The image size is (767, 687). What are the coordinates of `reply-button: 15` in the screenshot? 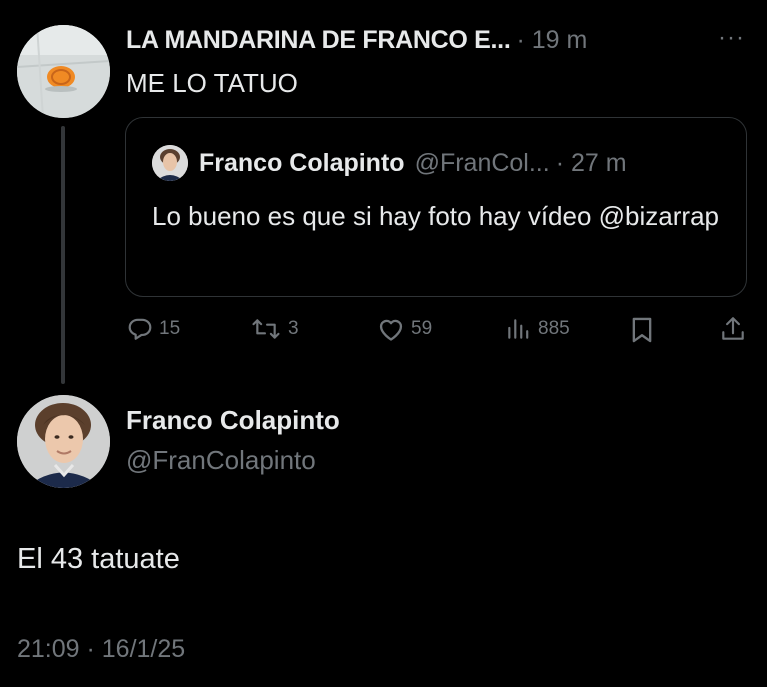 It's located at (153, 329).